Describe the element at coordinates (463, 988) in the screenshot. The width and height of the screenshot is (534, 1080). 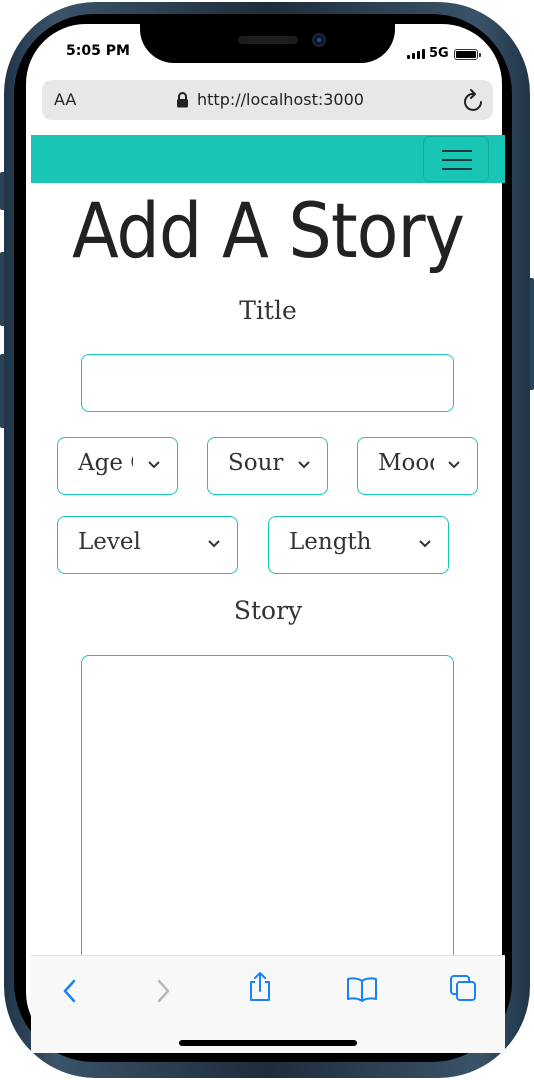
I see `tabs-icon` at that location.